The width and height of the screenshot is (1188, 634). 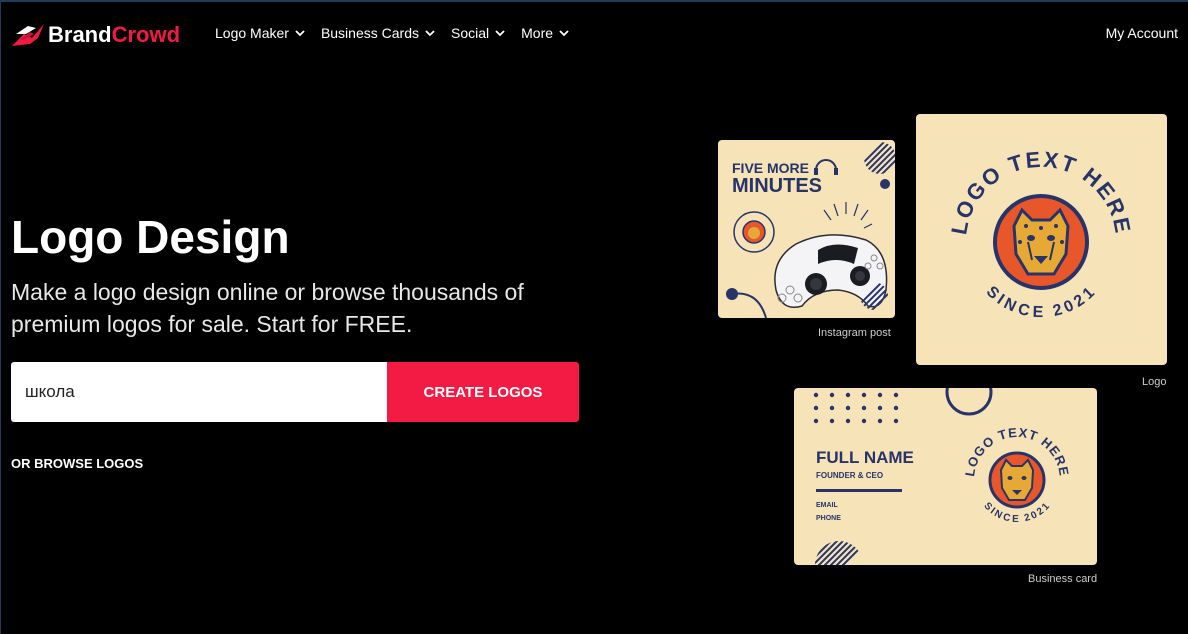 What do you see at coordinates (77, 463) in the screenshot?
I see `browse-logos-link: OR BROWSE LOGOS` at bounding box center [77, 463].